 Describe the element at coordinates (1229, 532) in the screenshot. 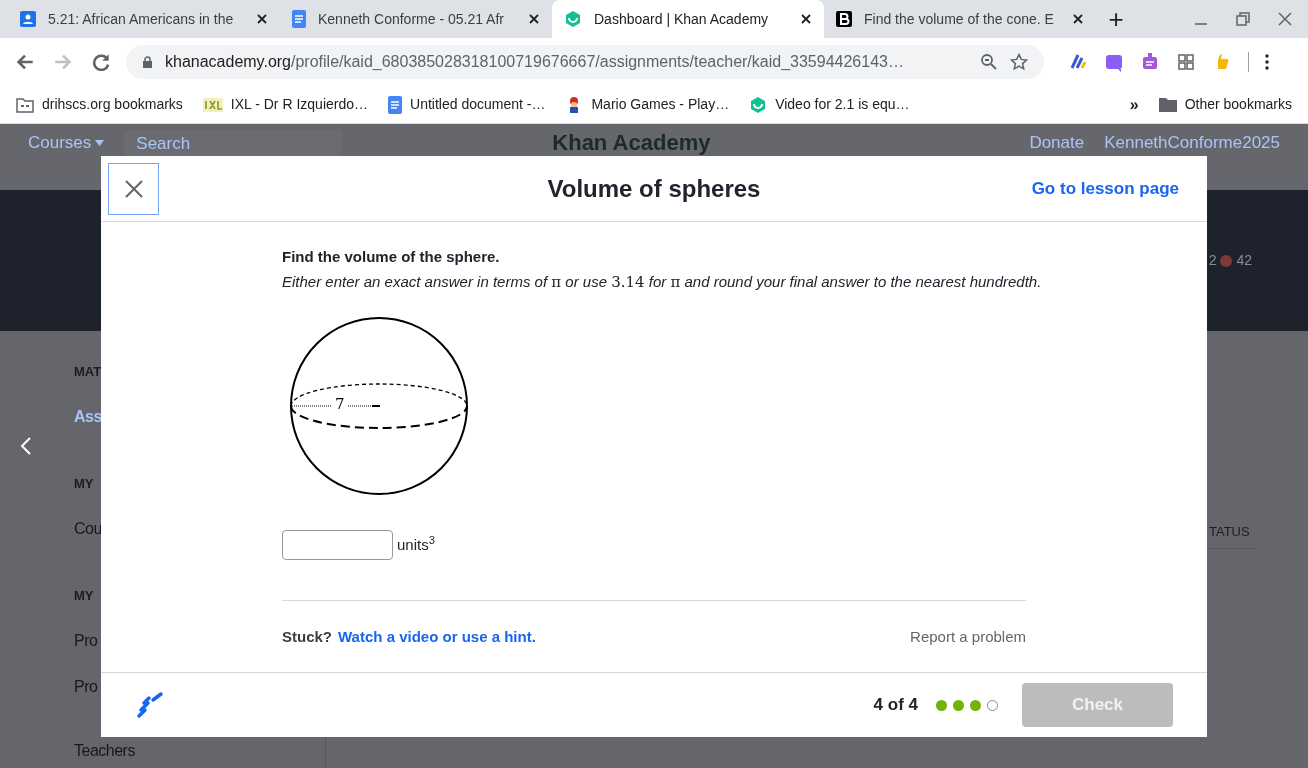

I see `column-header: TATUS` at that location.